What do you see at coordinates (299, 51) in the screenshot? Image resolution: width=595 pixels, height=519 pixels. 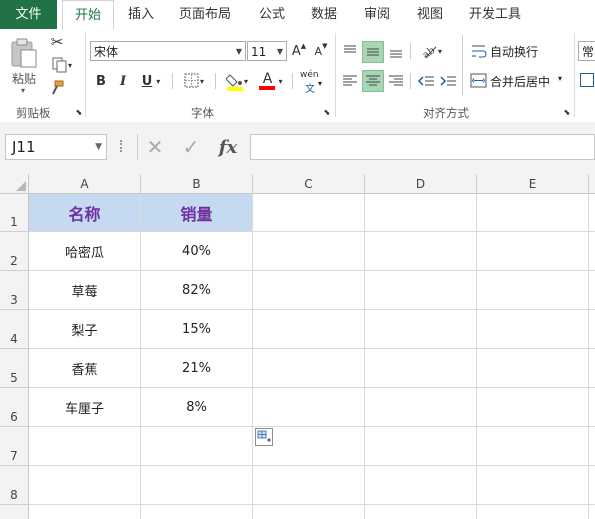 I see `grow-font-button: A ▲` at bounding box center [299, 51].